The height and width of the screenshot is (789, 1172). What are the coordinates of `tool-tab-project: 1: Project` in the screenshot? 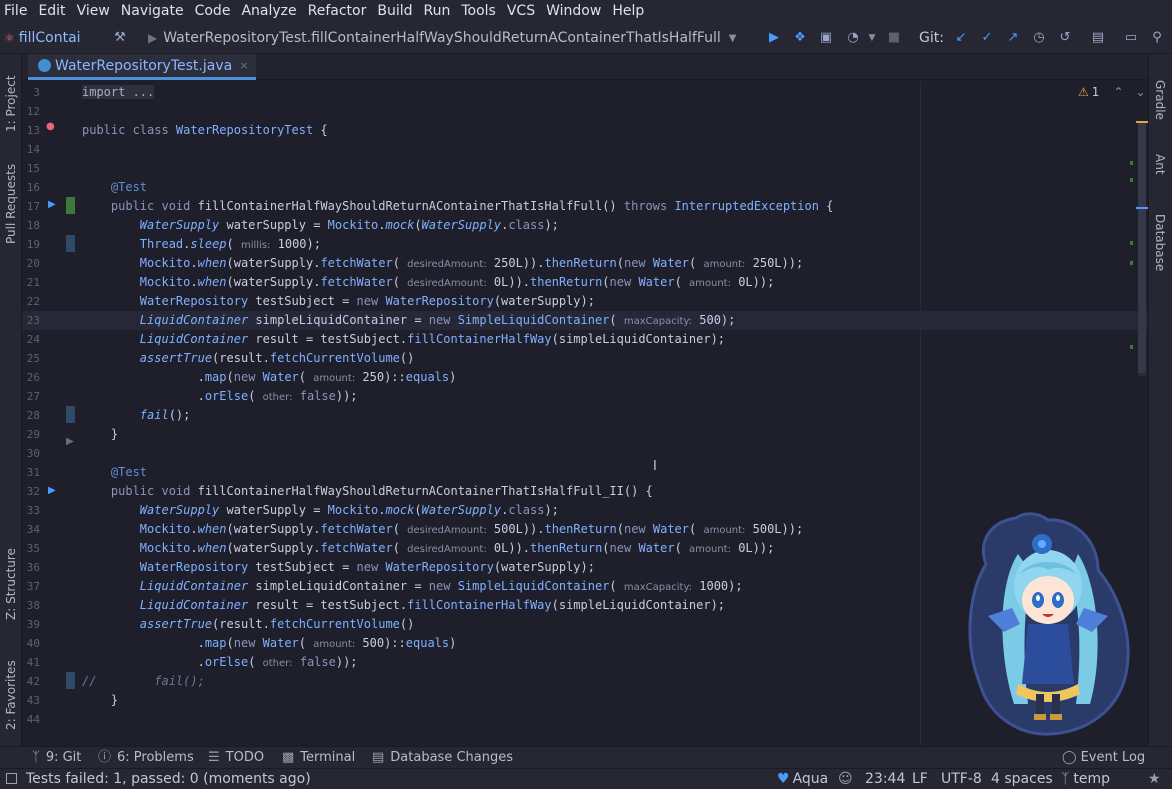 It's located at (11, 103).